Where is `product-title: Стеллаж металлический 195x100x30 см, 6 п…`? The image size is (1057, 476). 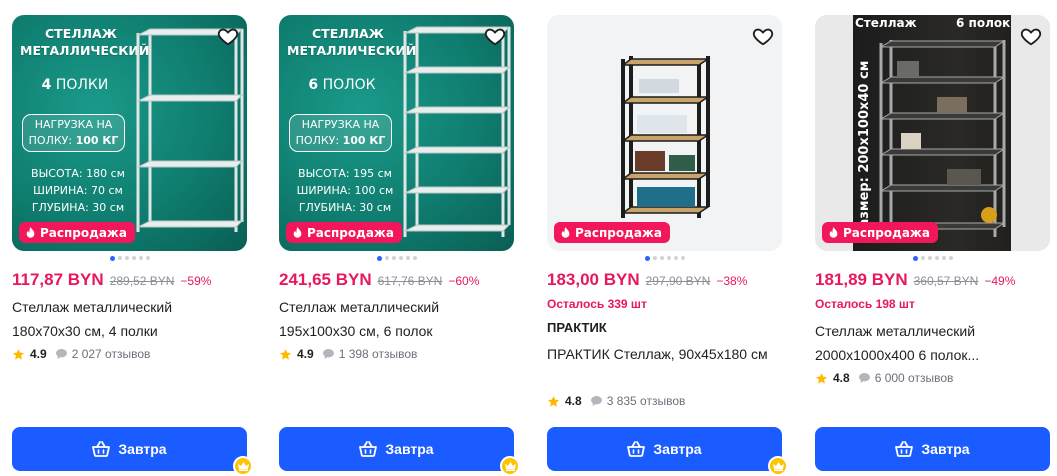
product-title: Стеллаж металлический 195x100x30 см, 6 п… is located at coordinates (392, 319).